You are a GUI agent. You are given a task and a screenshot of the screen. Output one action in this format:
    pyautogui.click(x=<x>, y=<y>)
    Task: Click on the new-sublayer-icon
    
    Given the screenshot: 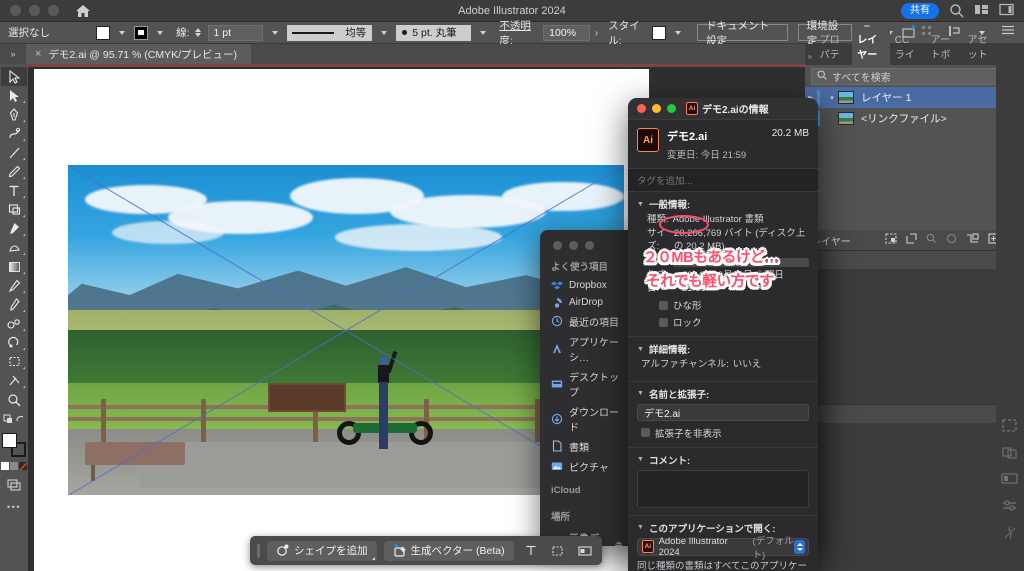 What is the action you would take?
    pyautogui.click(x=972, y=240)
    